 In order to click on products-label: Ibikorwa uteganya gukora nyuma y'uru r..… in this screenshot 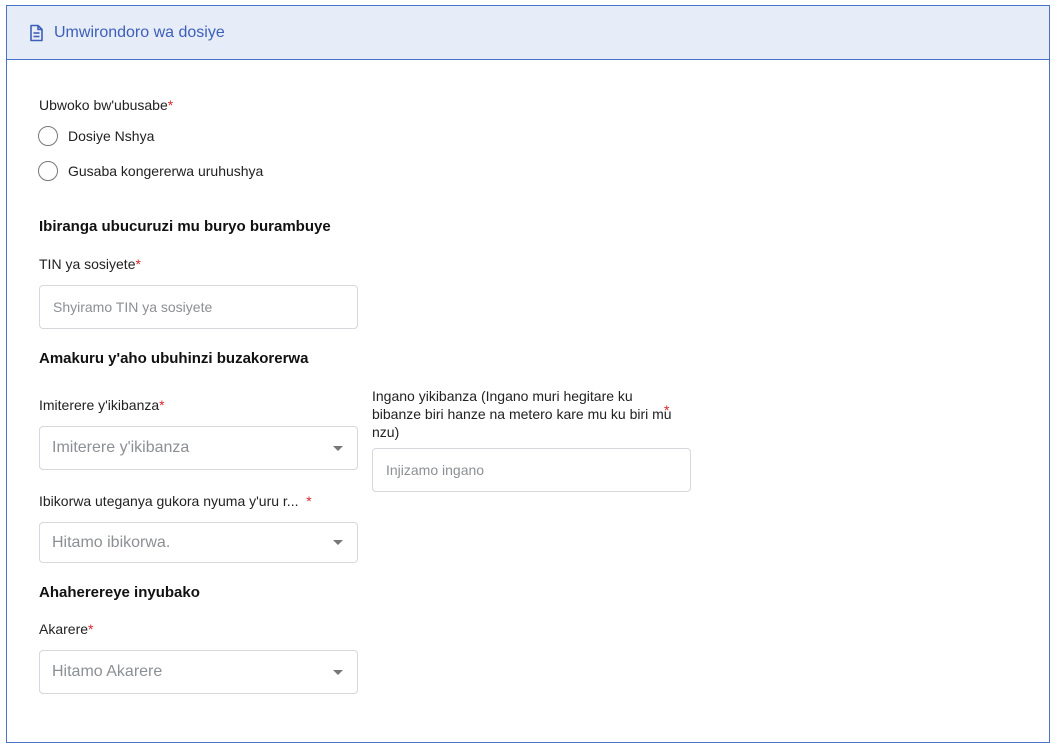, I will do `click(175, 501)`.